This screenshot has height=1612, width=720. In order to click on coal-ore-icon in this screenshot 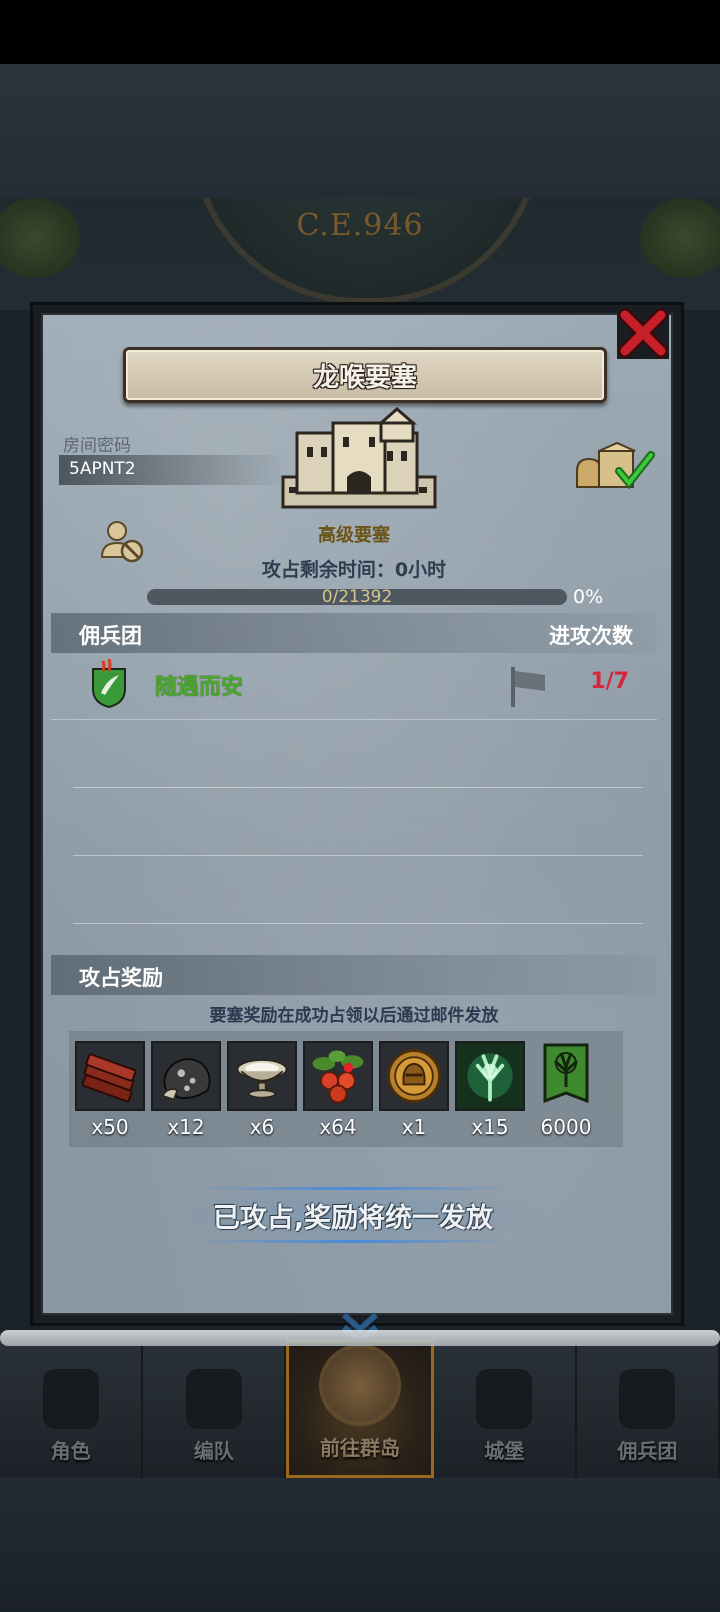, I will do `click(186, 1079)`.